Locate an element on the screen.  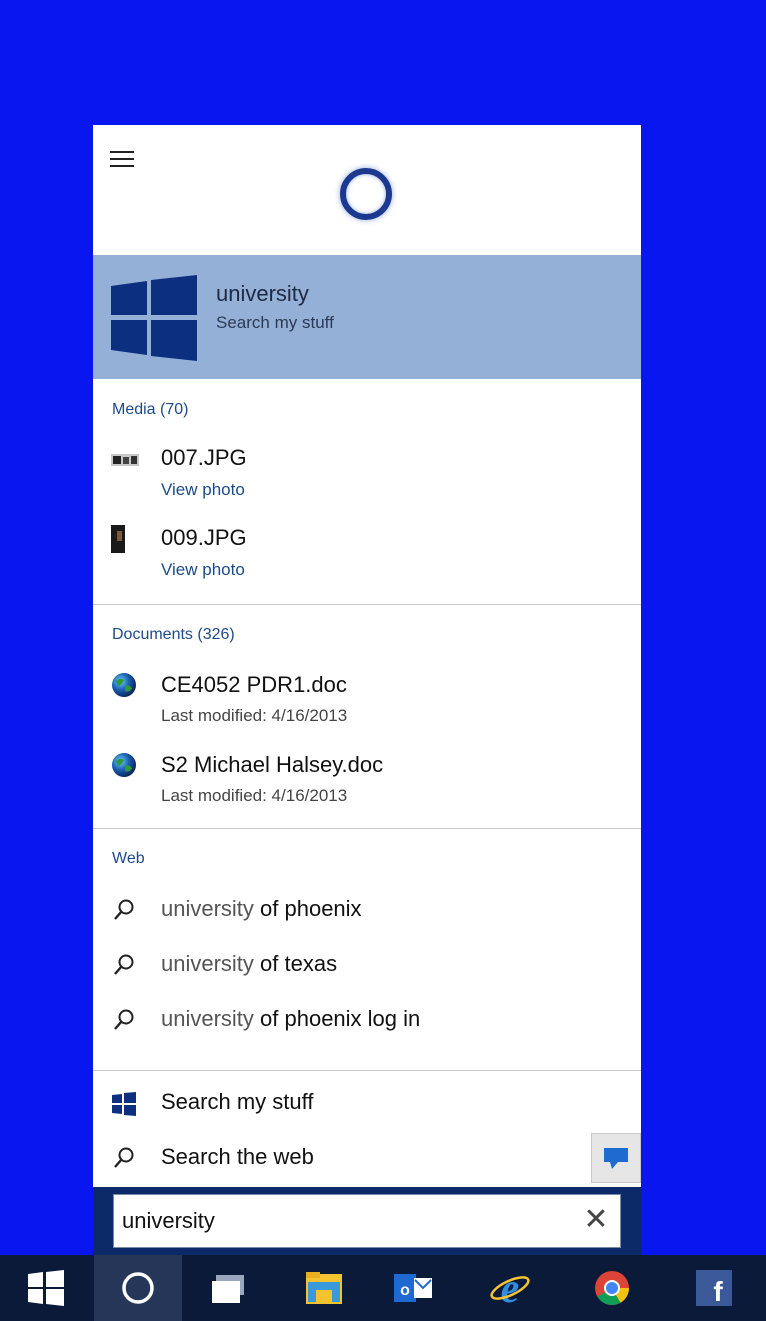
task-view-button is located at coordinates (230, 1288).